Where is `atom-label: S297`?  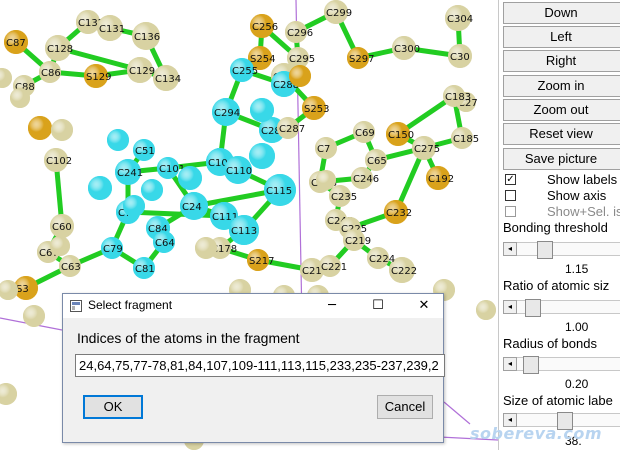
atom-label: S297 is located at coordinates (361, 59).